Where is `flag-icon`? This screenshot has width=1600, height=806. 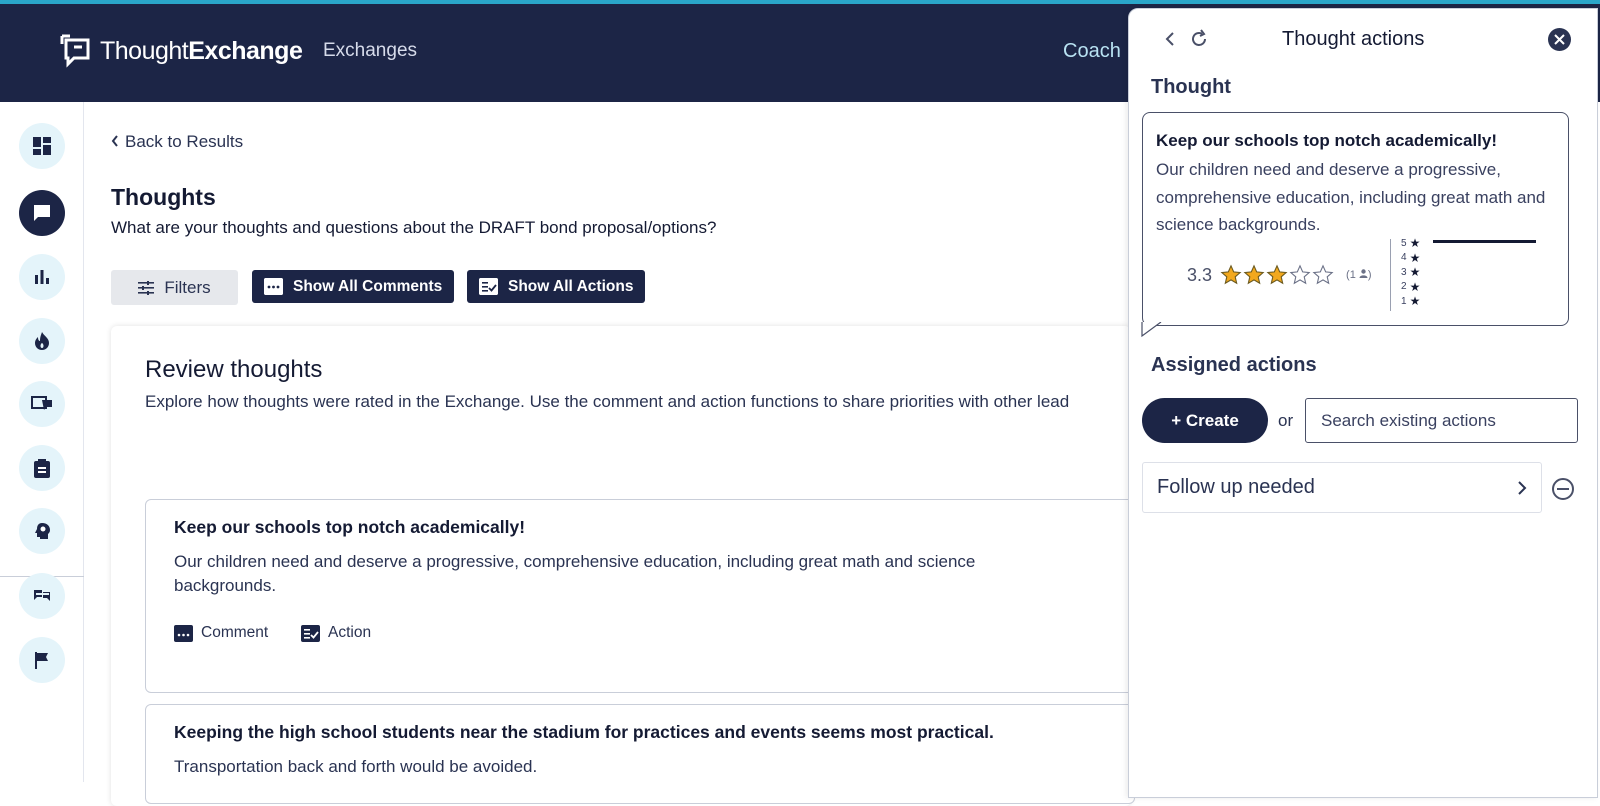 flag-icon is located at coordinates (41, 660).